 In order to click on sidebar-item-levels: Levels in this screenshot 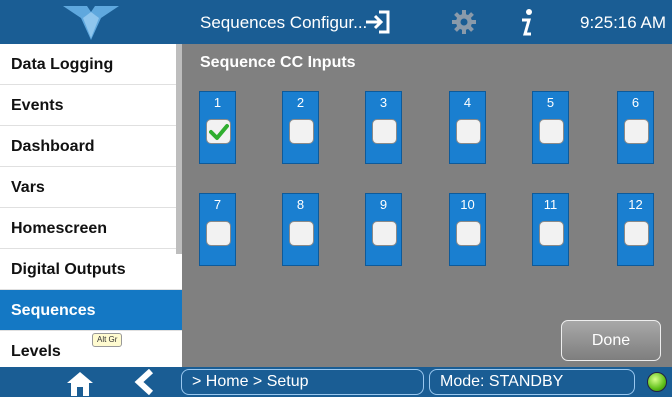, I will do `click(91, 351)`.